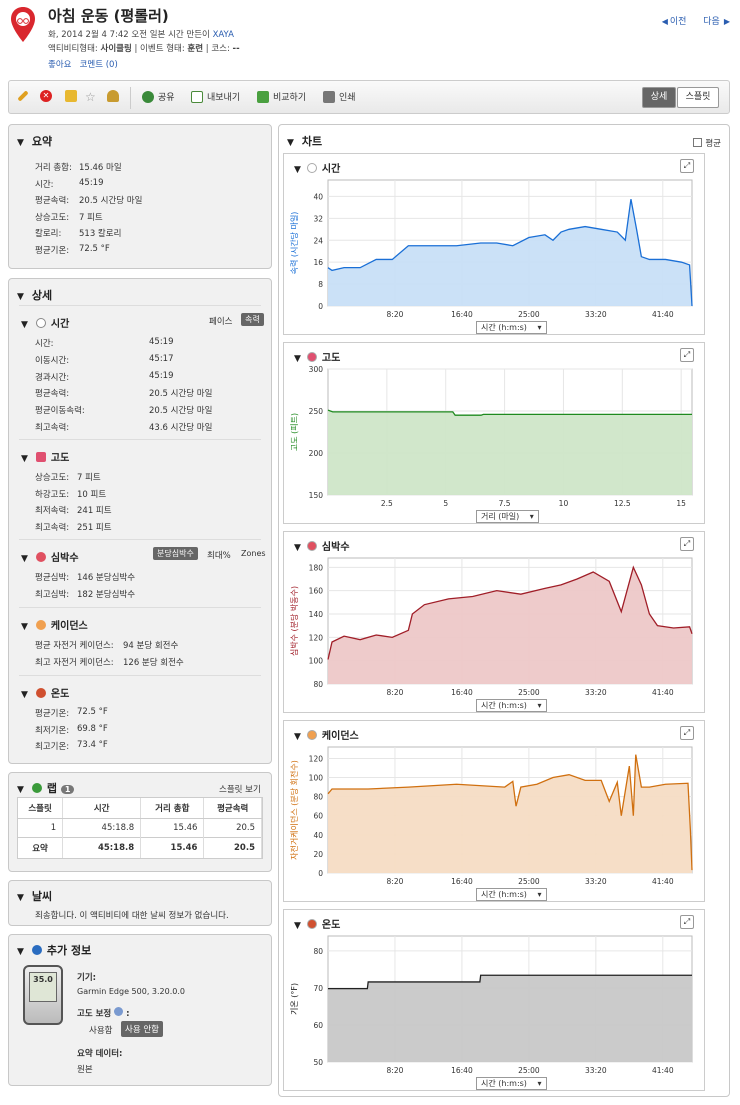 This screenshot has height=1105, width=740. I want to click on max-percent-toggle: 최대%, so click(219, 555).